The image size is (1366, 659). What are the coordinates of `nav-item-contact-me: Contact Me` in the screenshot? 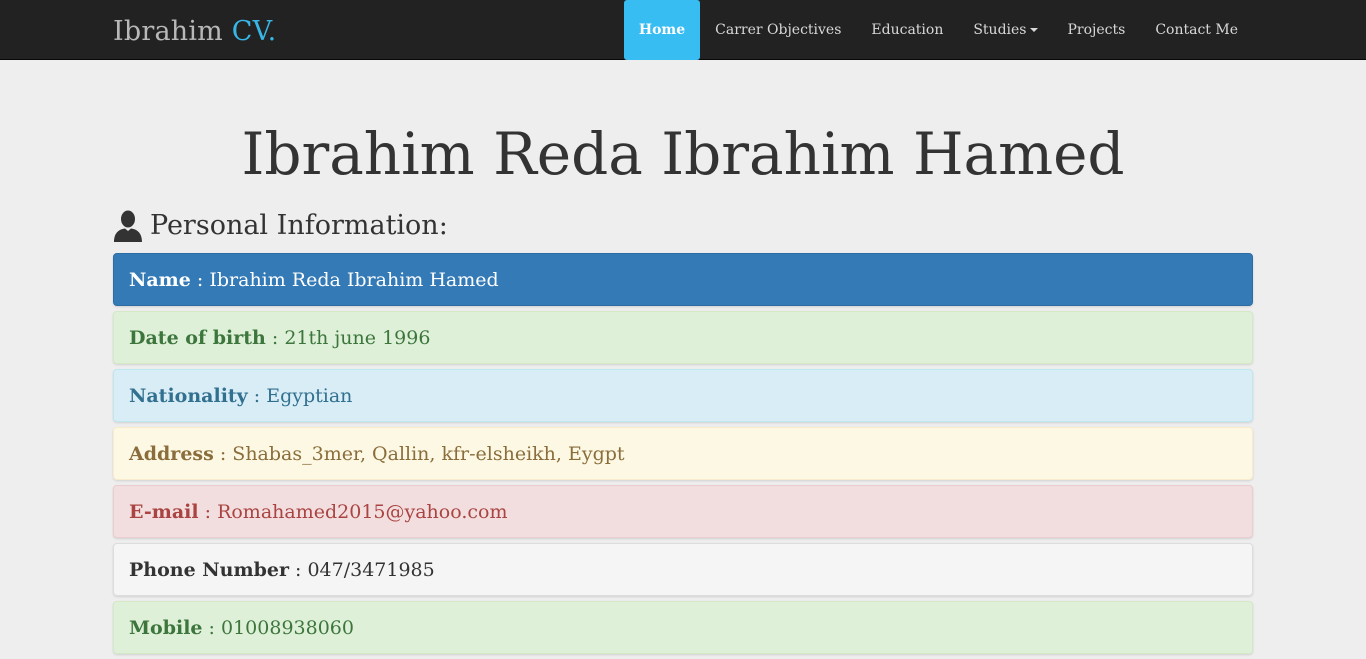 It's located at (1196, 30).